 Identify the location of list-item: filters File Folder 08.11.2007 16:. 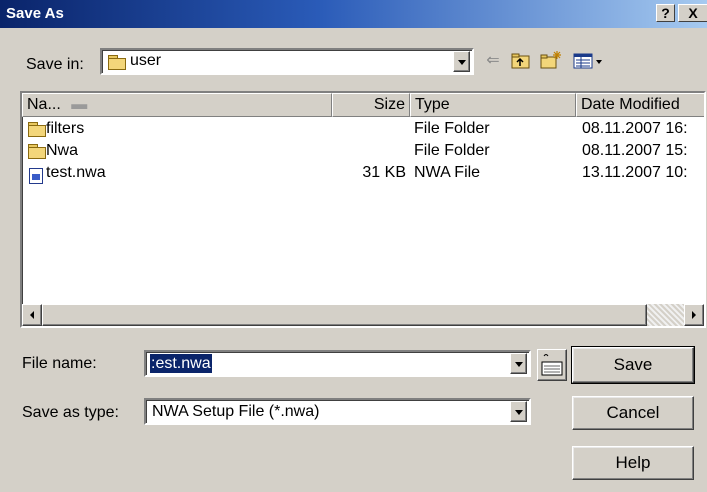
(363, 129).